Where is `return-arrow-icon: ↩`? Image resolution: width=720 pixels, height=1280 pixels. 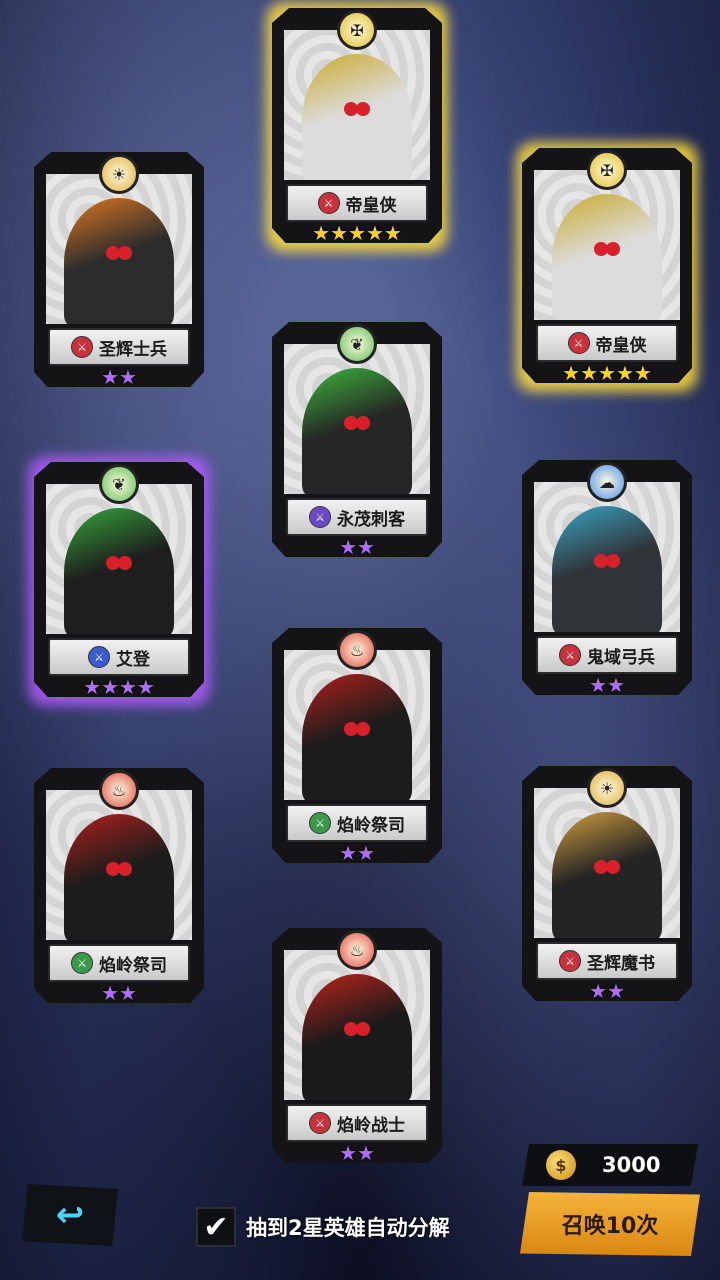
return-arrow-icon: ↩ is located at coordinates (70, 1215).